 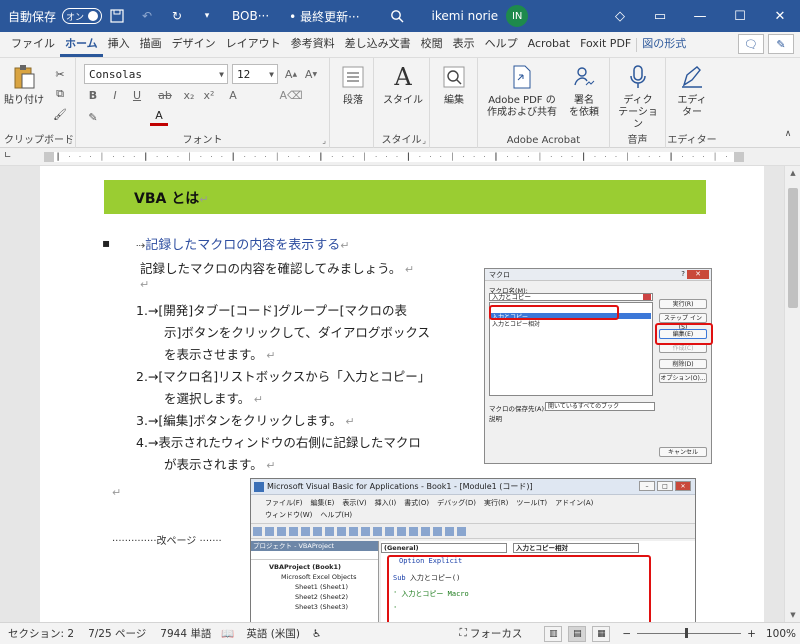 I want to click on copy-icon: ⧉, so click(x=60, y=94).